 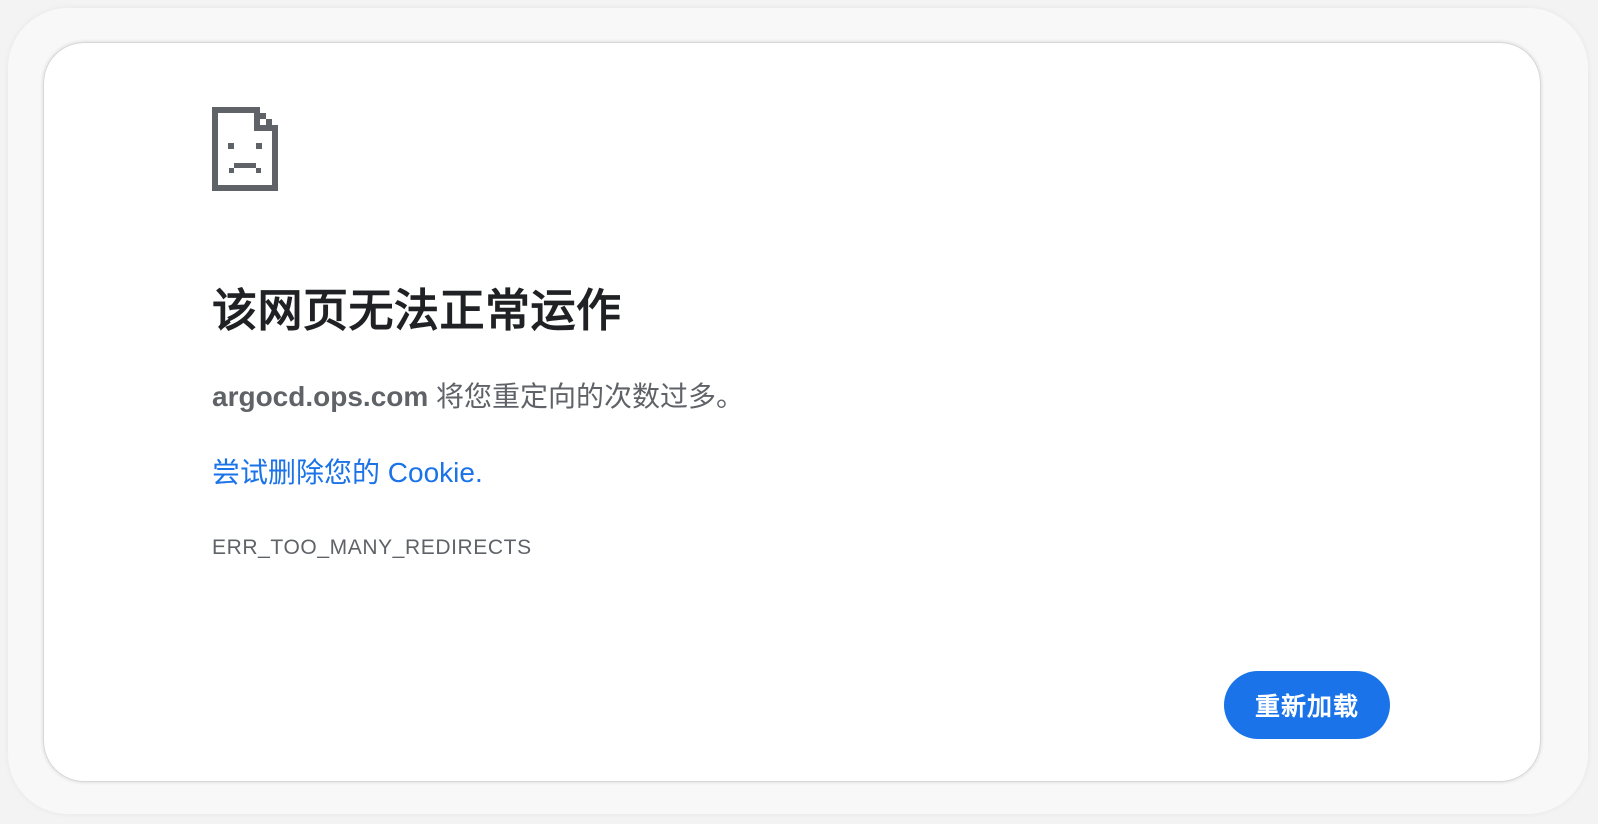 I want to click on error-message: argocd.ops.com 将您重定向的次数过多。, so click(x=478, y=397).